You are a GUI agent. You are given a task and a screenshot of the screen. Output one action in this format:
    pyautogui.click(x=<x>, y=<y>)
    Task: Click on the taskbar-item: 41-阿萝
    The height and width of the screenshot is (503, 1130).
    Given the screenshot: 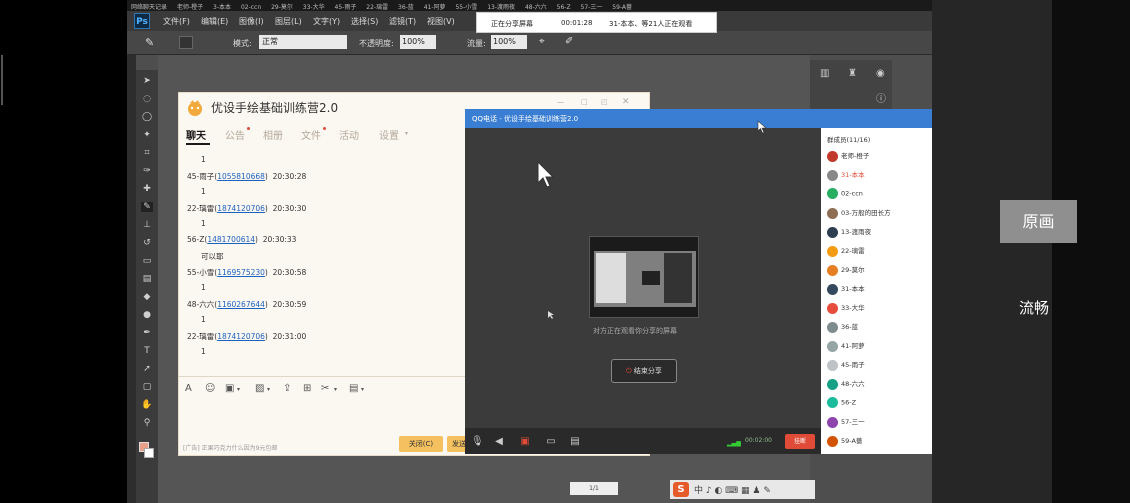 What is the action you would take?
    pyautogui.click(x=435, y=6)
    